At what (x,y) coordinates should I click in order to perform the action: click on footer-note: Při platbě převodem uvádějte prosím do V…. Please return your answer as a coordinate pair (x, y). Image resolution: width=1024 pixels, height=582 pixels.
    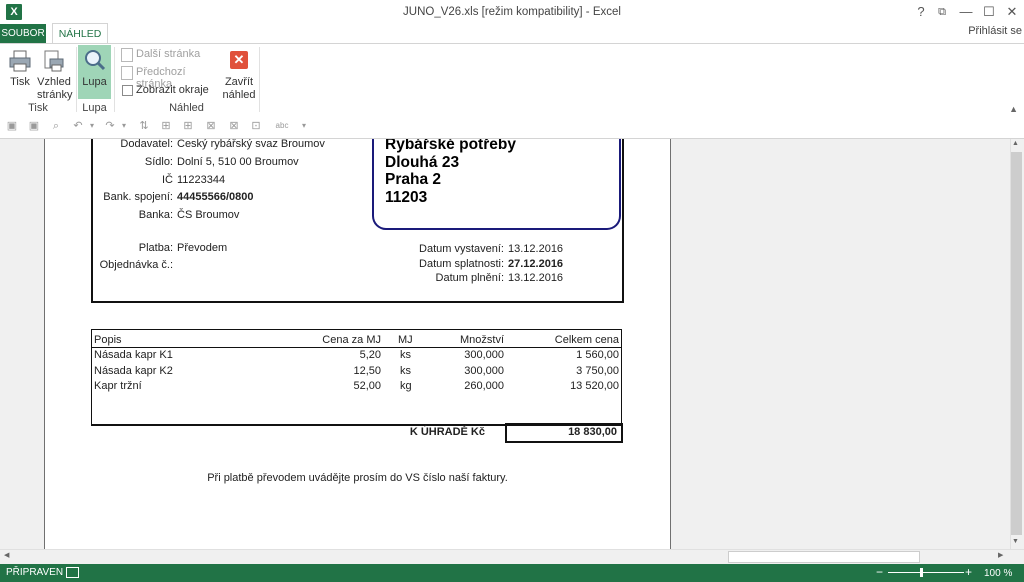
    Looking at the image, I should click on (357, 478).